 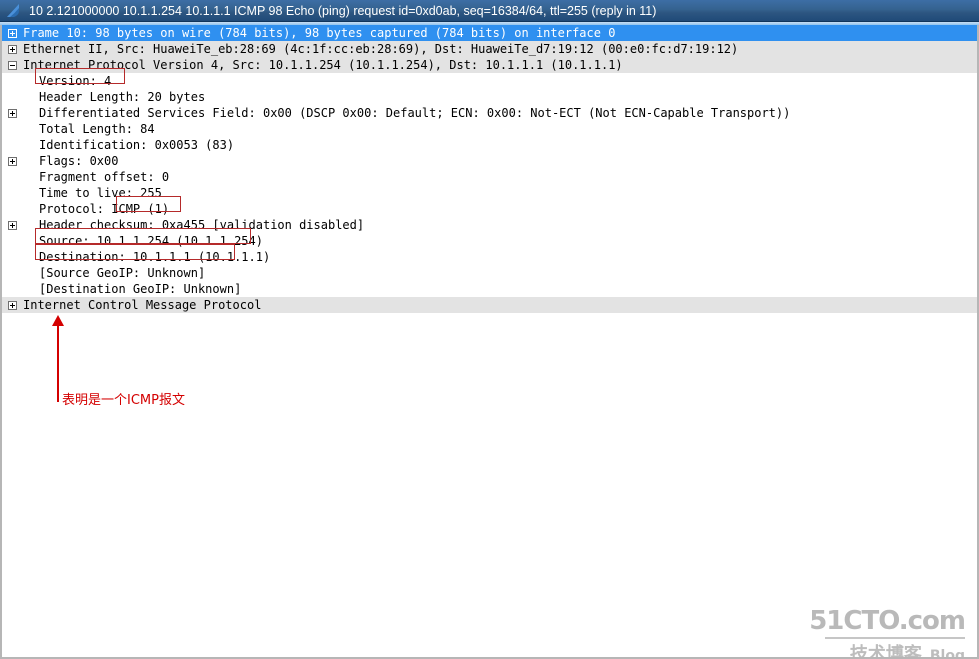 I want to click on ip-field-destination-geoip: [Destination GeoIP: Unknown], so click(x=489, y=289).